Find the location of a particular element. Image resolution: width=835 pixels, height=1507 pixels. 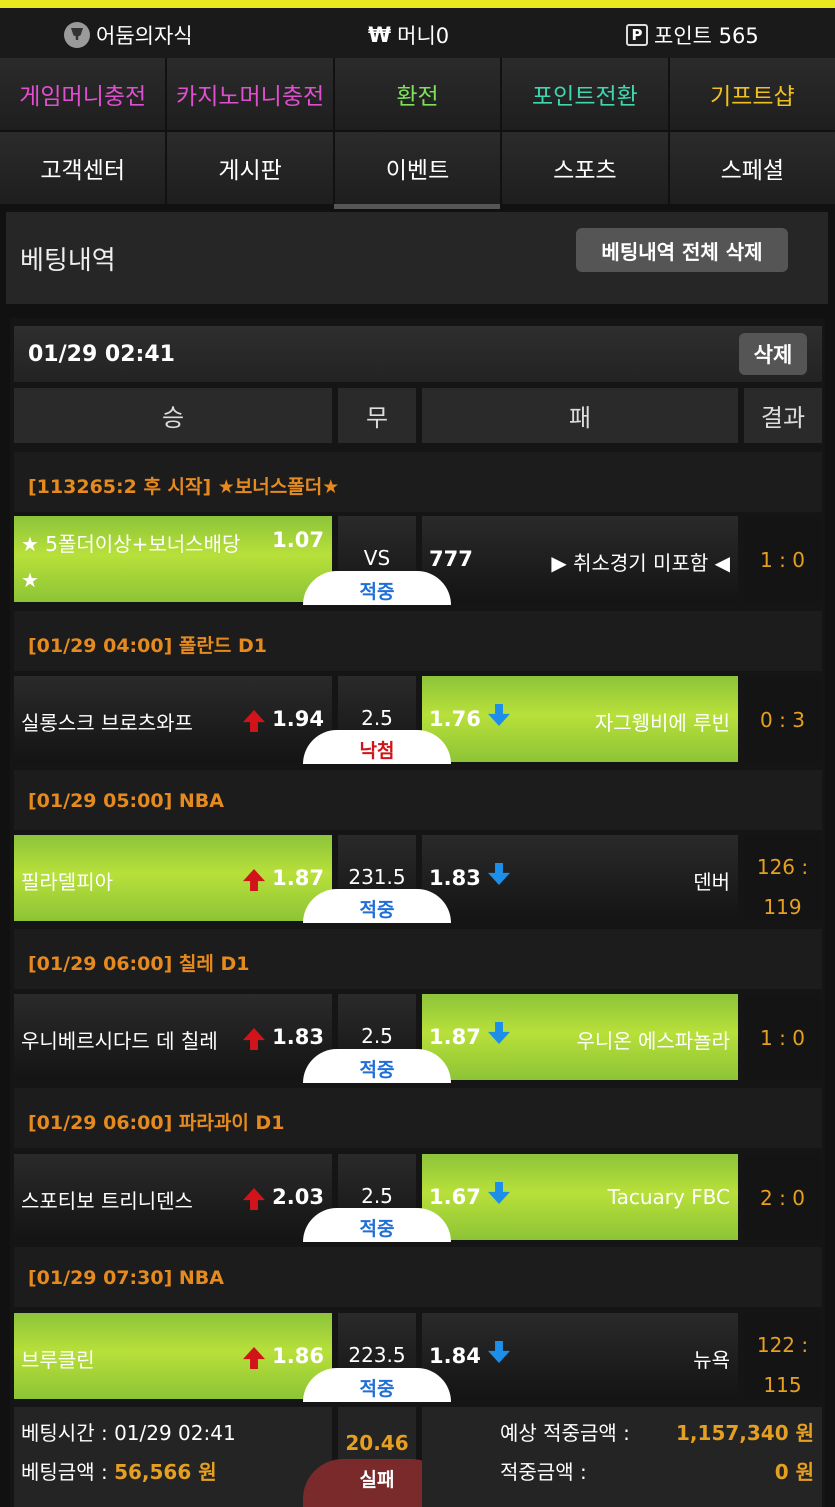

away-pick-cell: 1.84 뉴욕 is located at coordinates (580, 1356).